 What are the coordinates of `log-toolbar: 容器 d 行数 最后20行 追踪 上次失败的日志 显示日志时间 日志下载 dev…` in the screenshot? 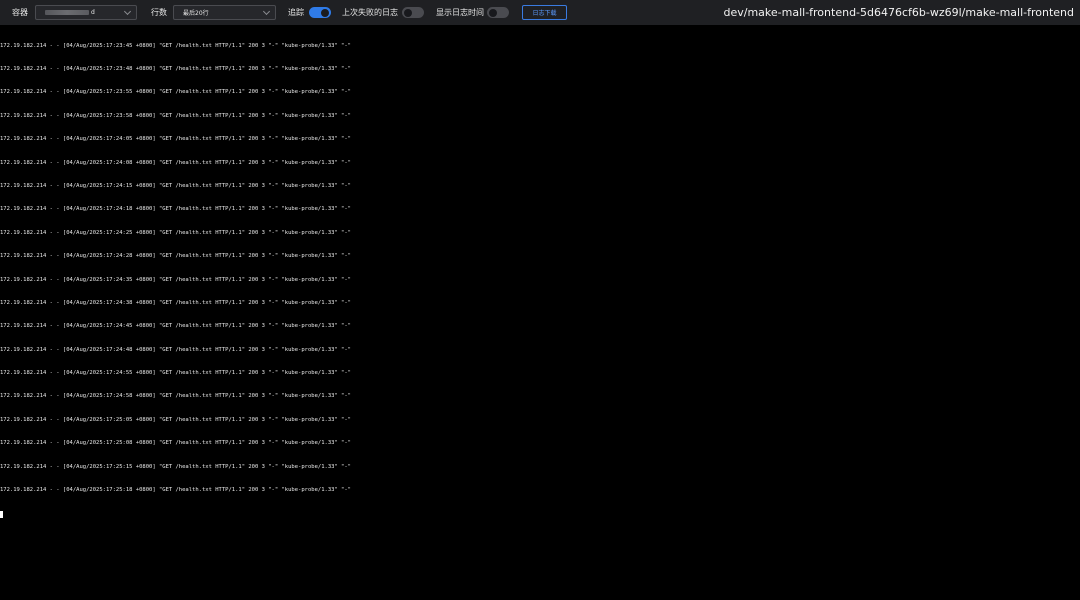 It's located at (540, 12).